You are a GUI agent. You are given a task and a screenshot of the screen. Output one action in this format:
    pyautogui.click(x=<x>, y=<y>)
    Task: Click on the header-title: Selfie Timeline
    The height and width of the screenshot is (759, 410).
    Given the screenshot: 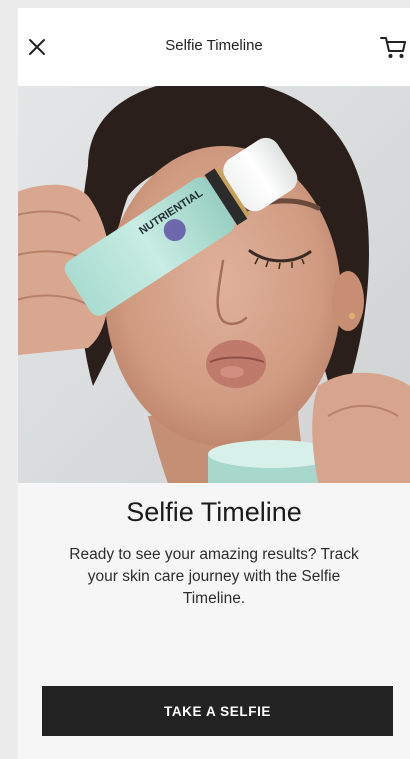 What is the action you would take?
    pyautogui.click(x=214, y=45)
    